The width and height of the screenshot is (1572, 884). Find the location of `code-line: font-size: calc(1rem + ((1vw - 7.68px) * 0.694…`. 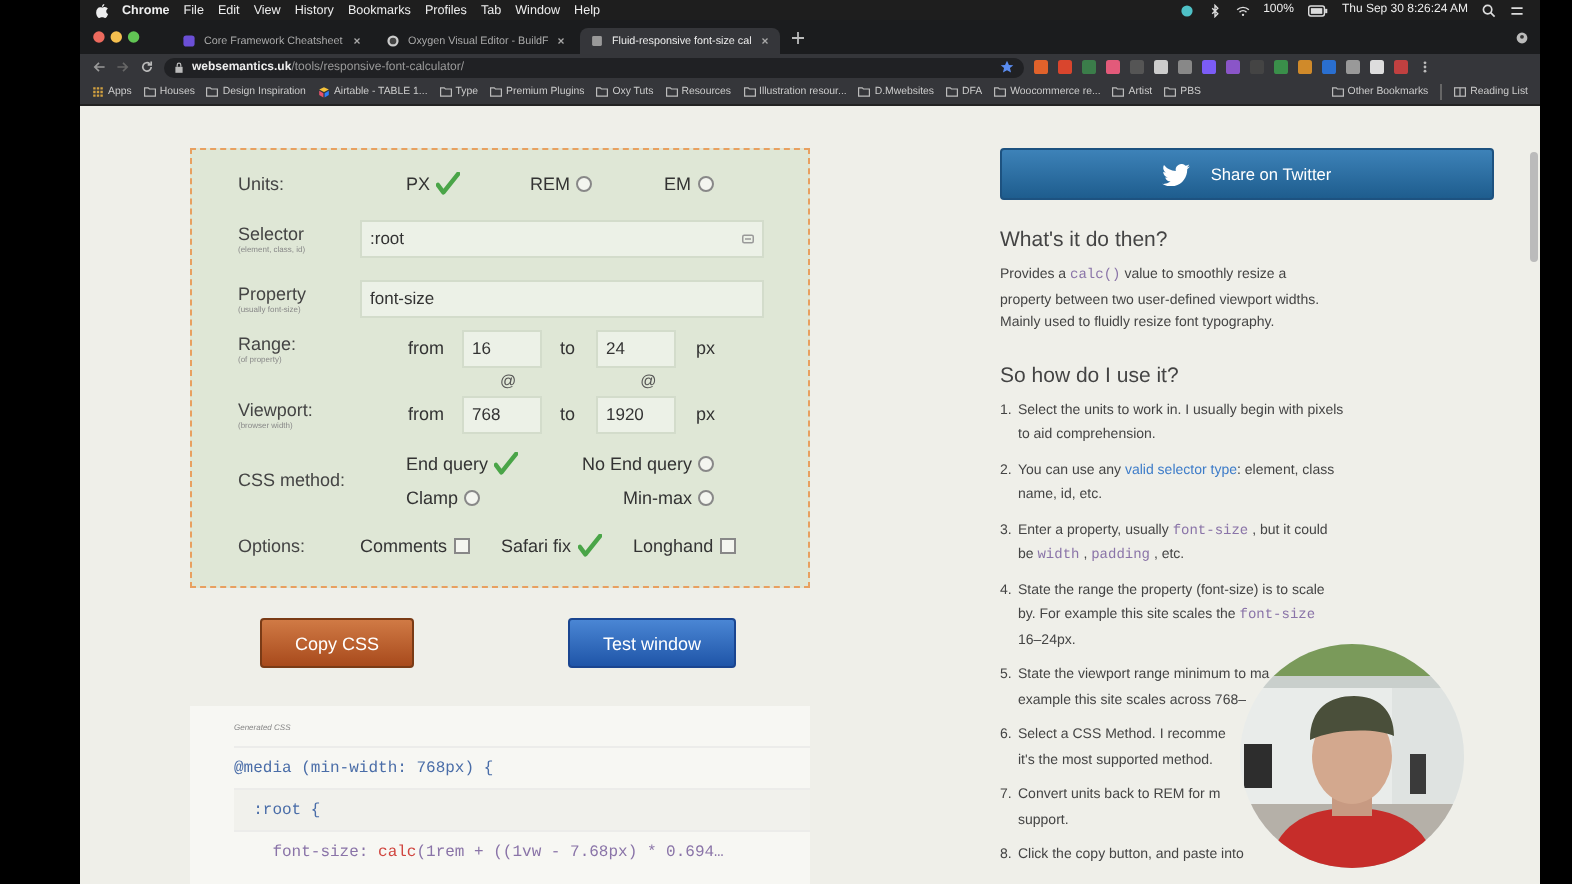

code-line: font-size: calc(1rem + ((1vw - 7.68px) * 0.694… is located at coordinates (497, 852).